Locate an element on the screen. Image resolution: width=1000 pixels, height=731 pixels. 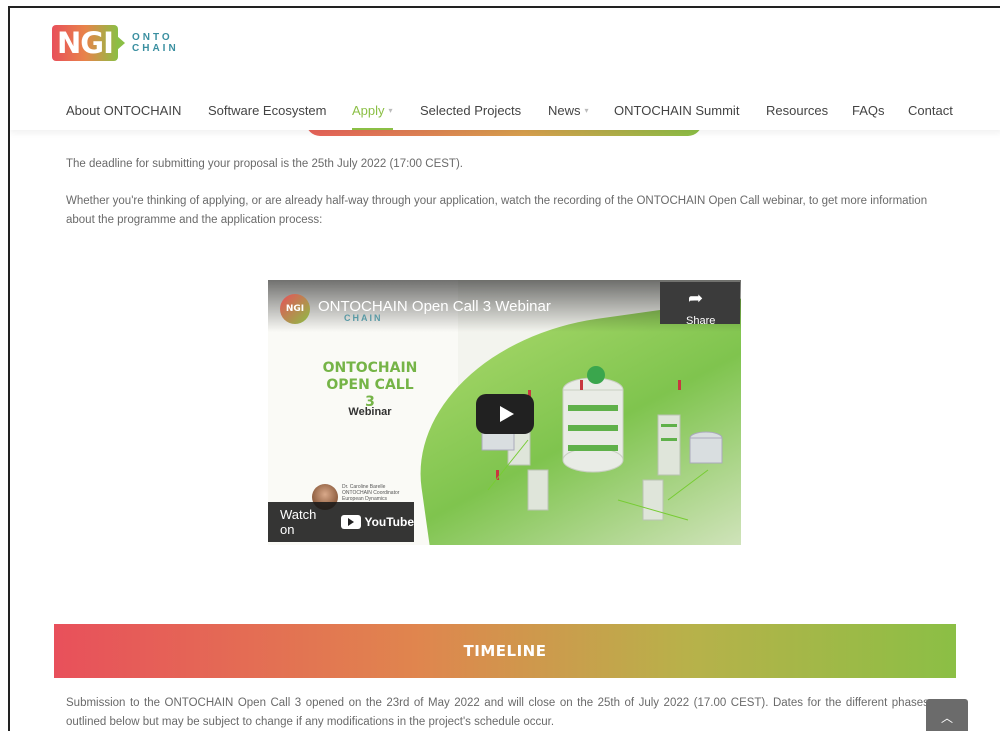
youtube-wordmark: YouTube is located at coordinates (389, 522).